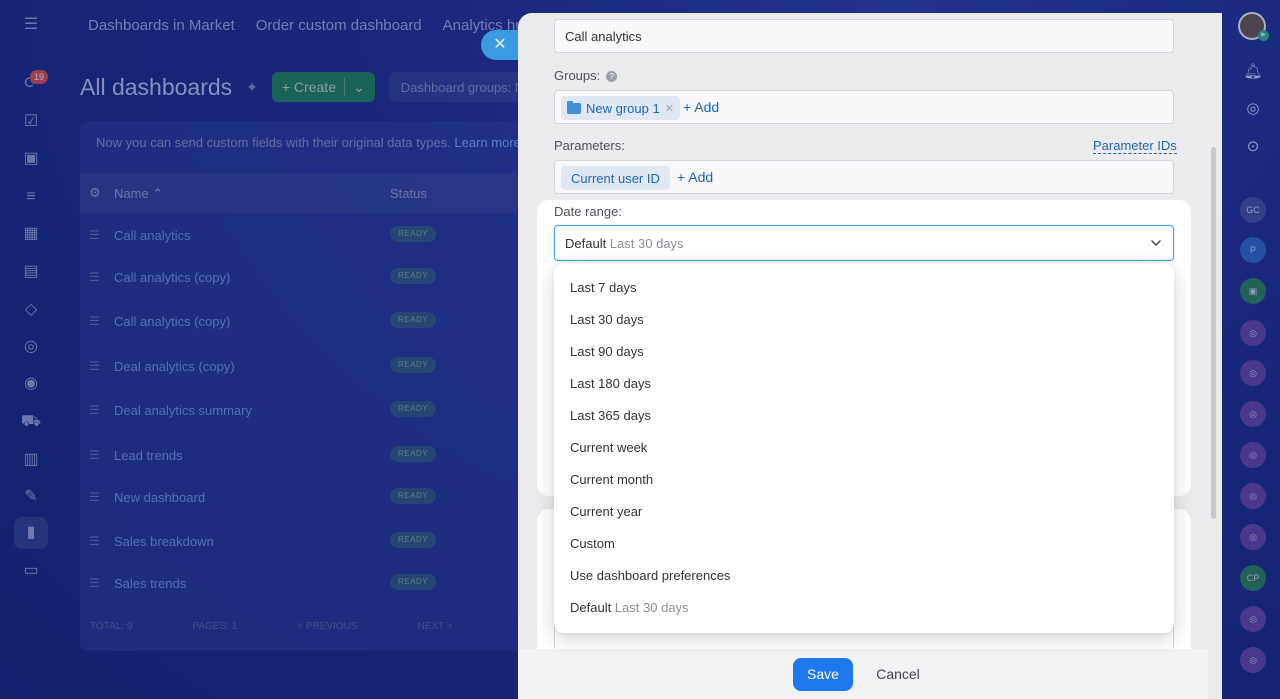 Image resolution: width=1280 pixels, height=699 pixels. What do you see at coordinates (1213, 333) in the screenshot?
I see `slider-scrollbar` at bounding box center [1213, 333].